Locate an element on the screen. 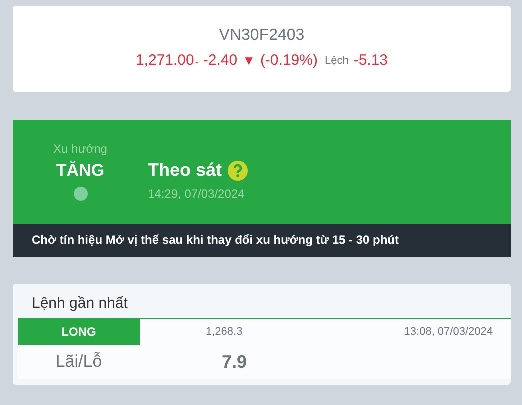 This screenshot has height=405, width=522. order-time: 13:08, 07/03/2024 is located at coordinates (448, 332).